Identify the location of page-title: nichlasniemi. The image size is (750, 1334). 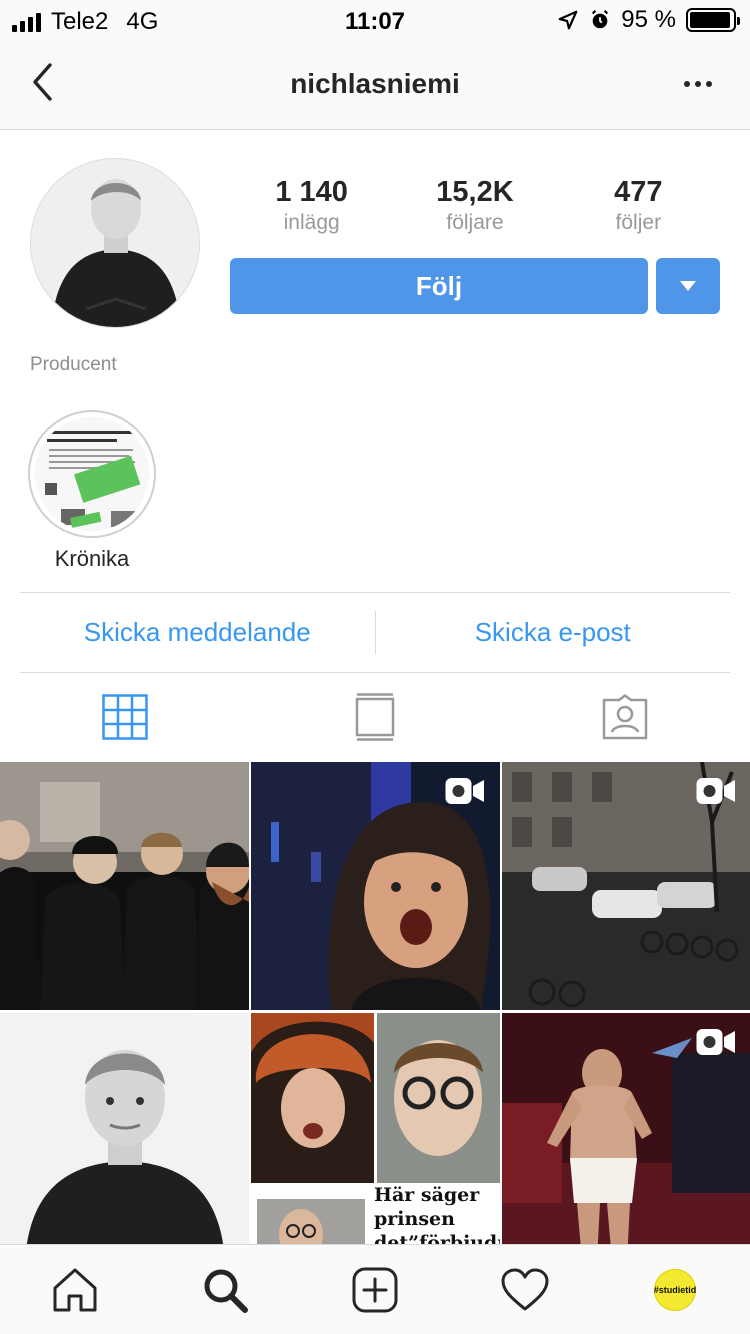
(375, 83).